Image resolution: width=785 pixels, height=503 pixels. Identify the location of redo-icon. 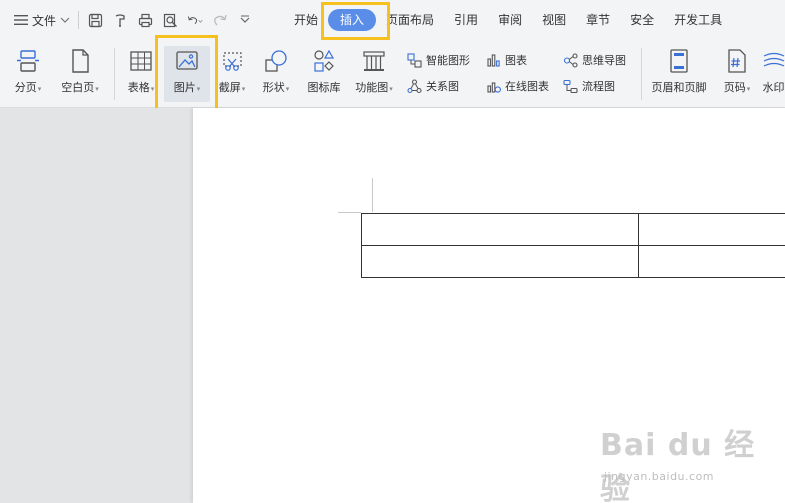
(220, 20).